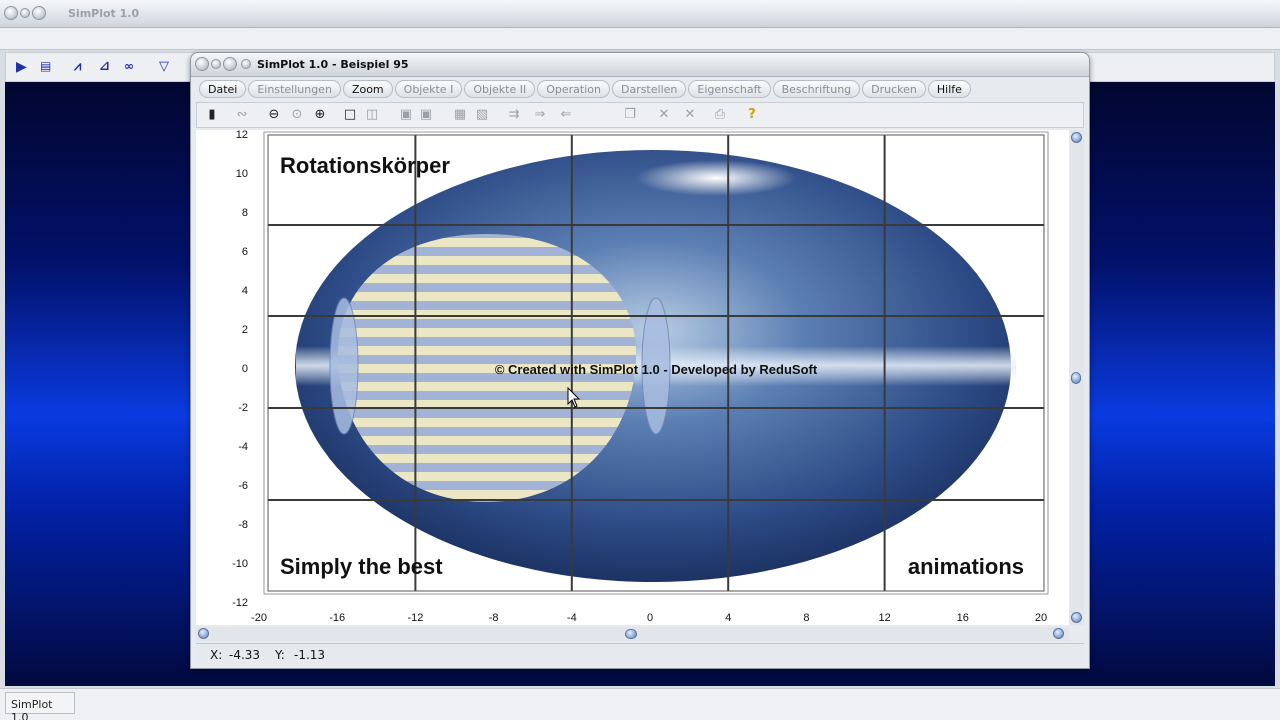 This screenshot has width=1280, height=720. Describe the element at coordinates (894, 89) in the screenshot. I see `menu-drucken: Drucken` at that location.